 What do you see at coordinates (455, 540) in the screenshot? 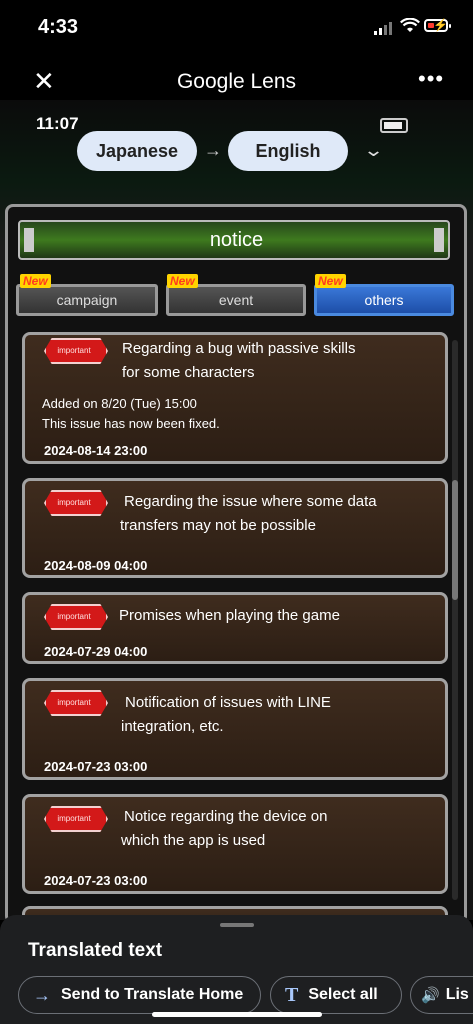
I see `scrollbar-thumb` at bounding box center [455, 540].